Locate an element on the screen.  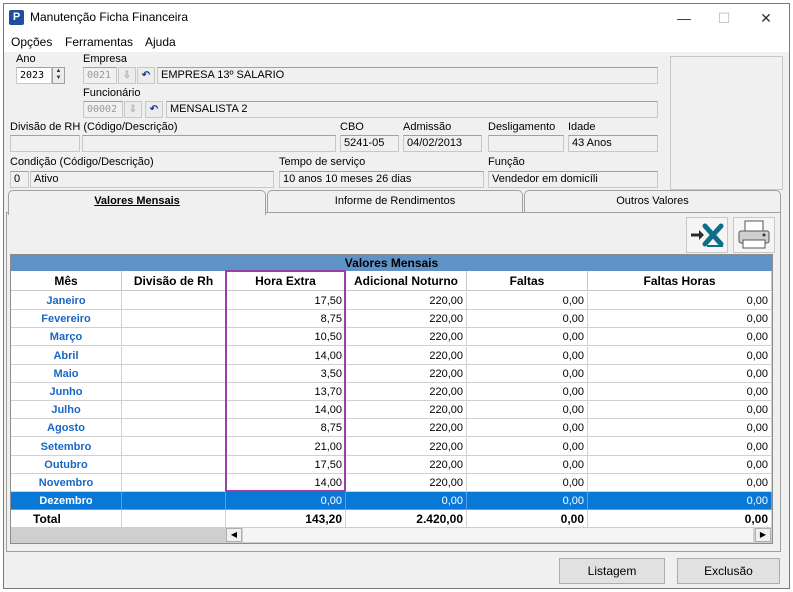
print-button is located at coordinates (754, 235).